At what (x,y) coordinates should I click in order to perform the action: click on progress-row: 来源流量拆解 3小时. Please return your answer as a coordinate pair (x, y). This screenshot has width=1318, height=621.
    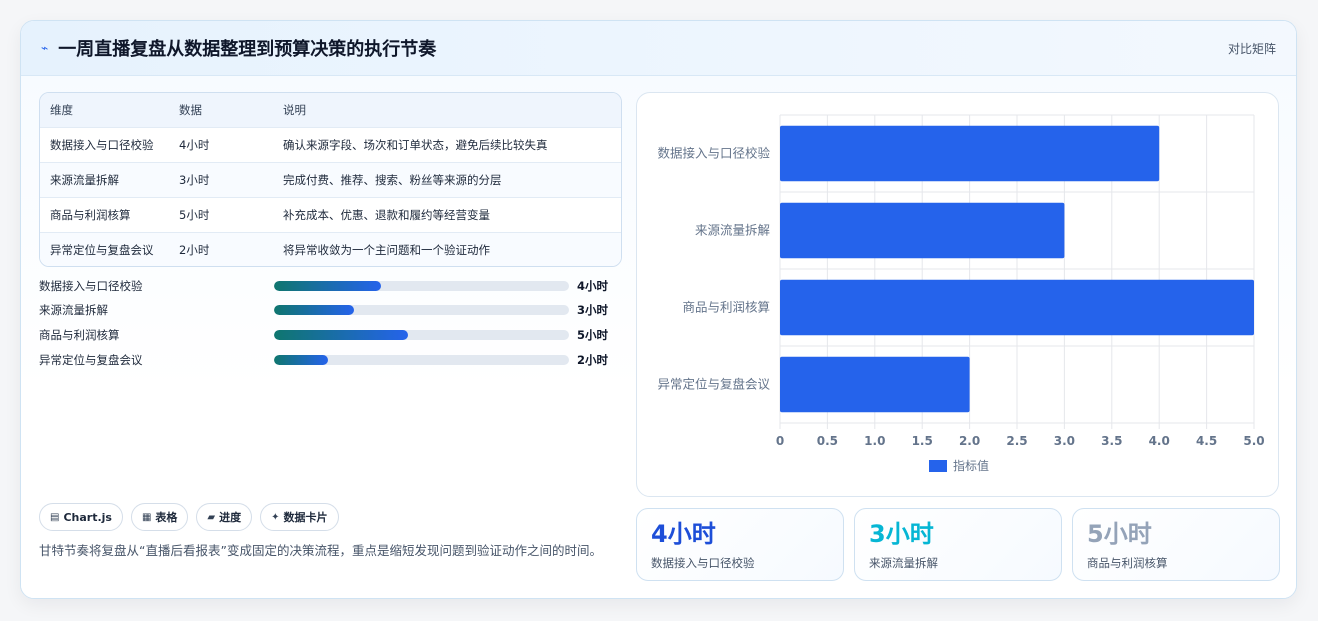
    Looking at the image, I should click on (326, 310).